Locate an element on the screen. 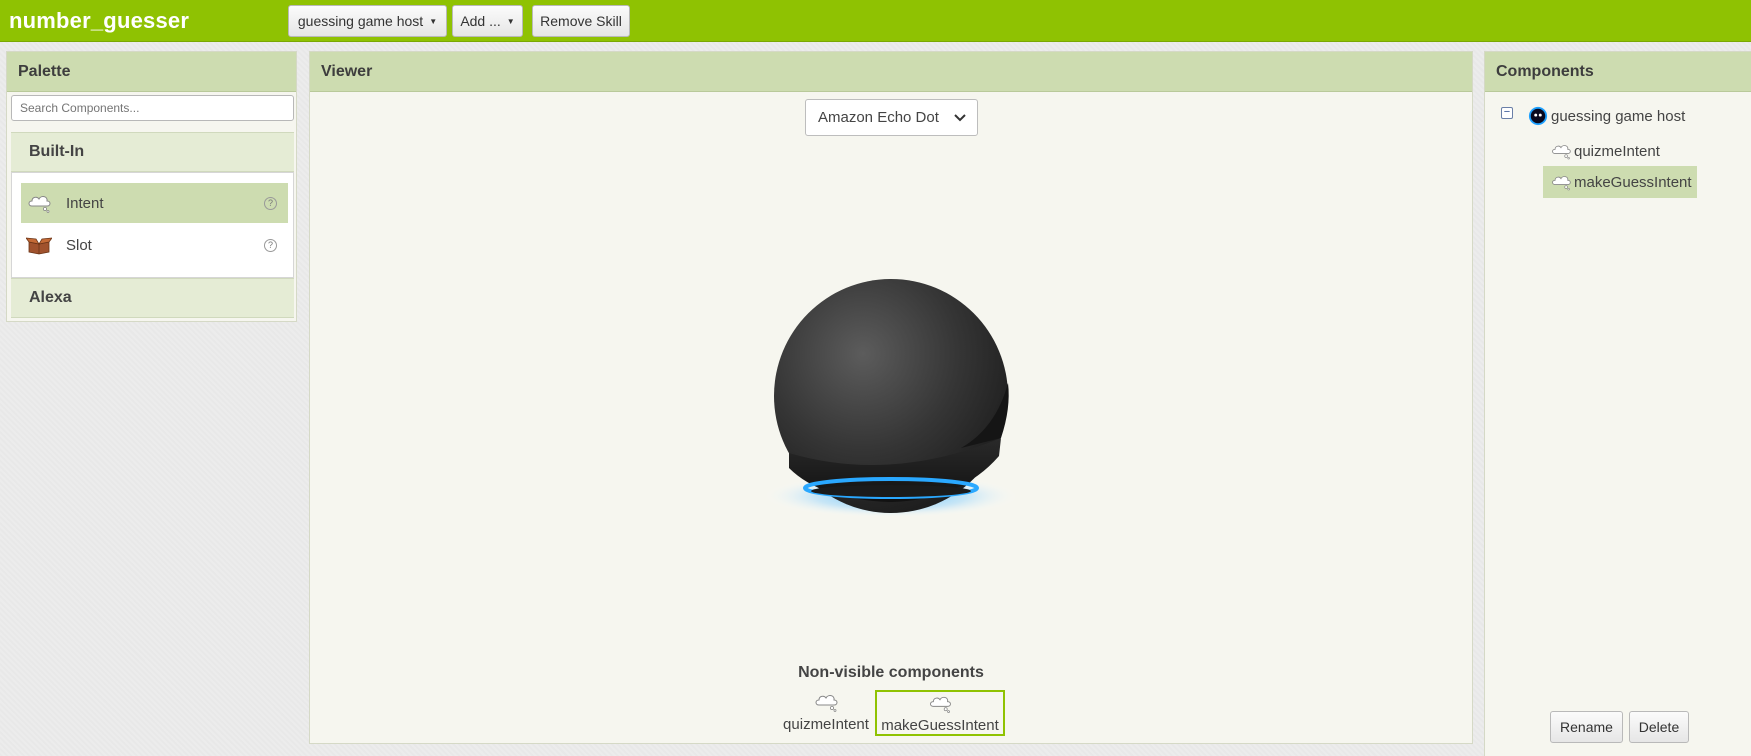 The image size is (1751, 756). remove-skill-button: Remove Skill is located at coordinates (581, 21).